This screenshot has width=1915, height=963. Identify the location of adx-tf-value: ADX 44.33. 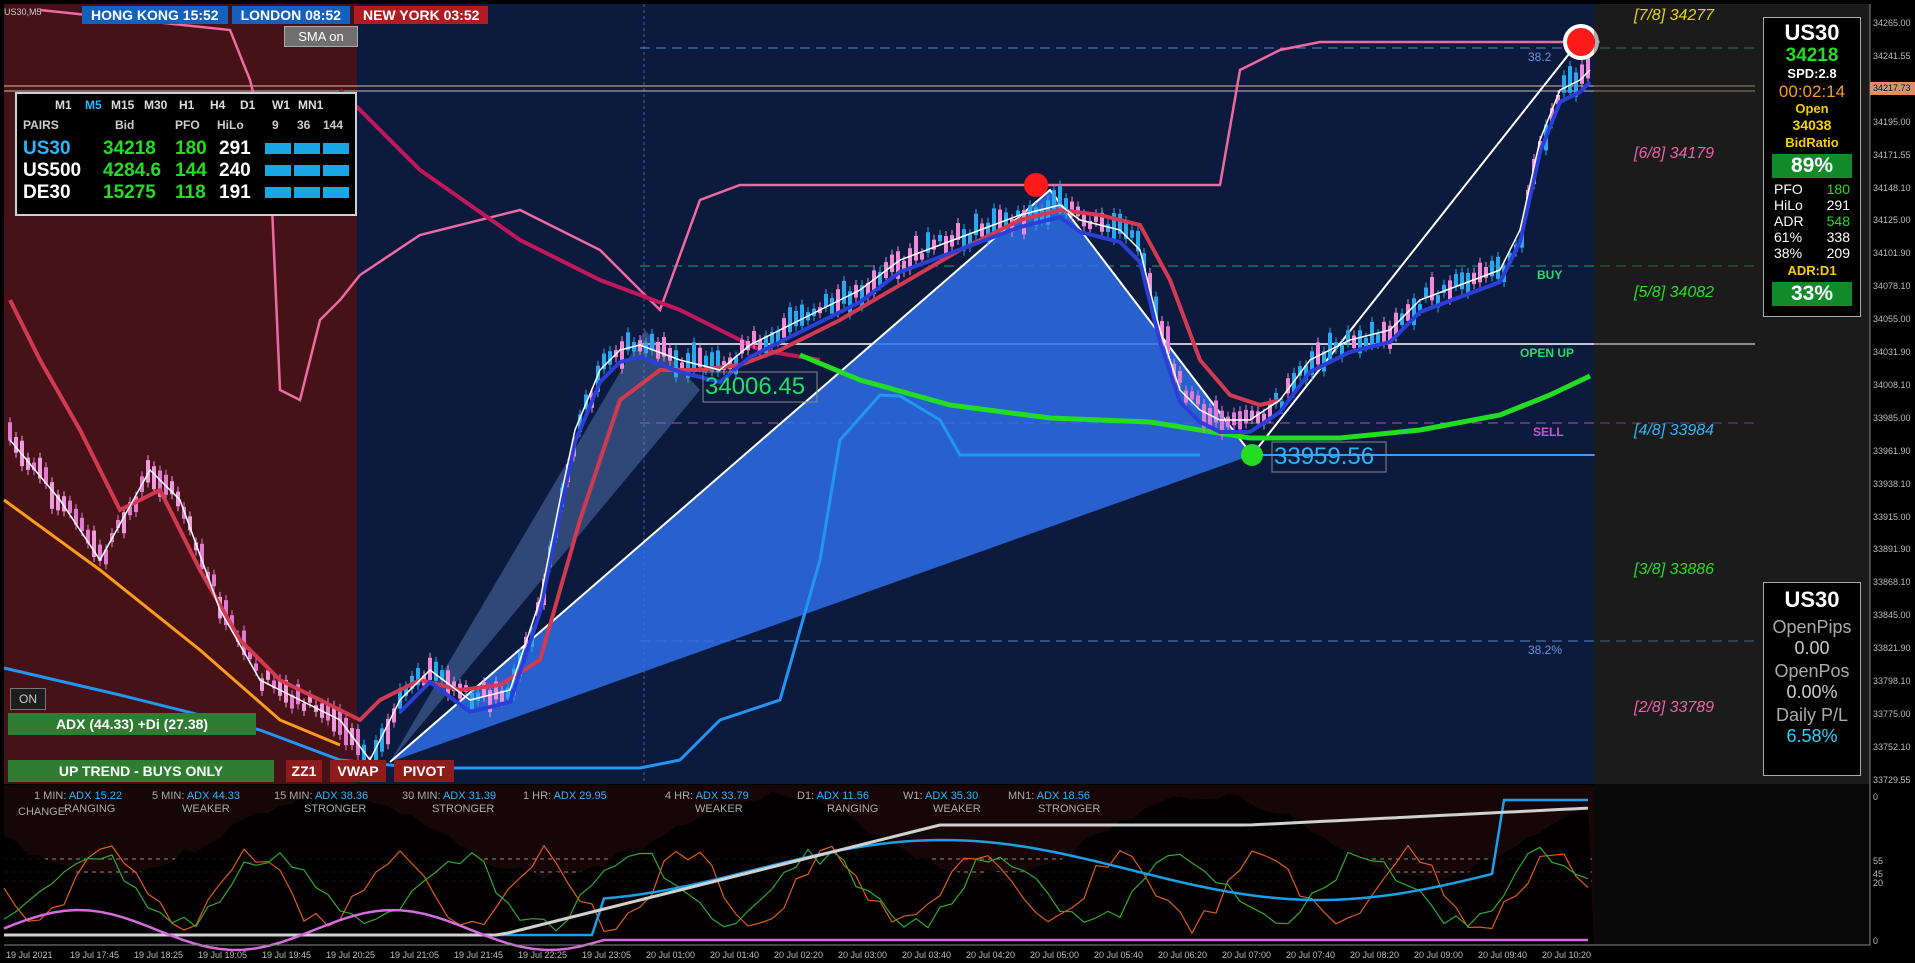
(213, 796).